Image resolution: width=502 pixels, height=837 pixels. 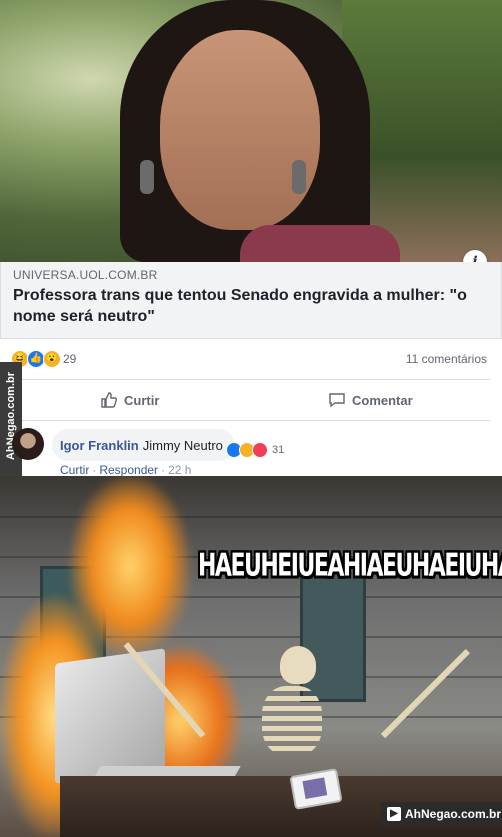 I want to click on comment-bubble: Igor Franklin Jimmy Neutro, so click(x=143, y=445).